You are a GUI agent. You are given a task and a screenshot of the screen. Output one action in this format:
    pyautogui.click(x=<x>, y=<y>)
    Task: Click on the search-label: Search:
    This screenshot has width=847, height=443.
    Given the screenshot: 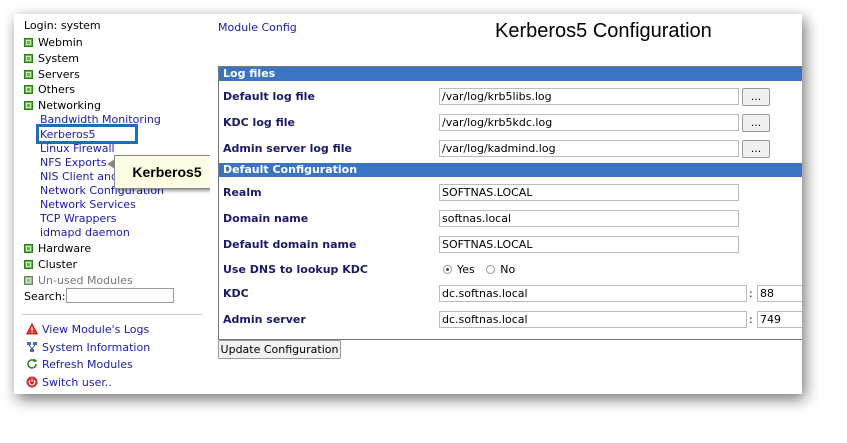 What is the action you would take?
    pyautogui.click(x=45, y=296)
    